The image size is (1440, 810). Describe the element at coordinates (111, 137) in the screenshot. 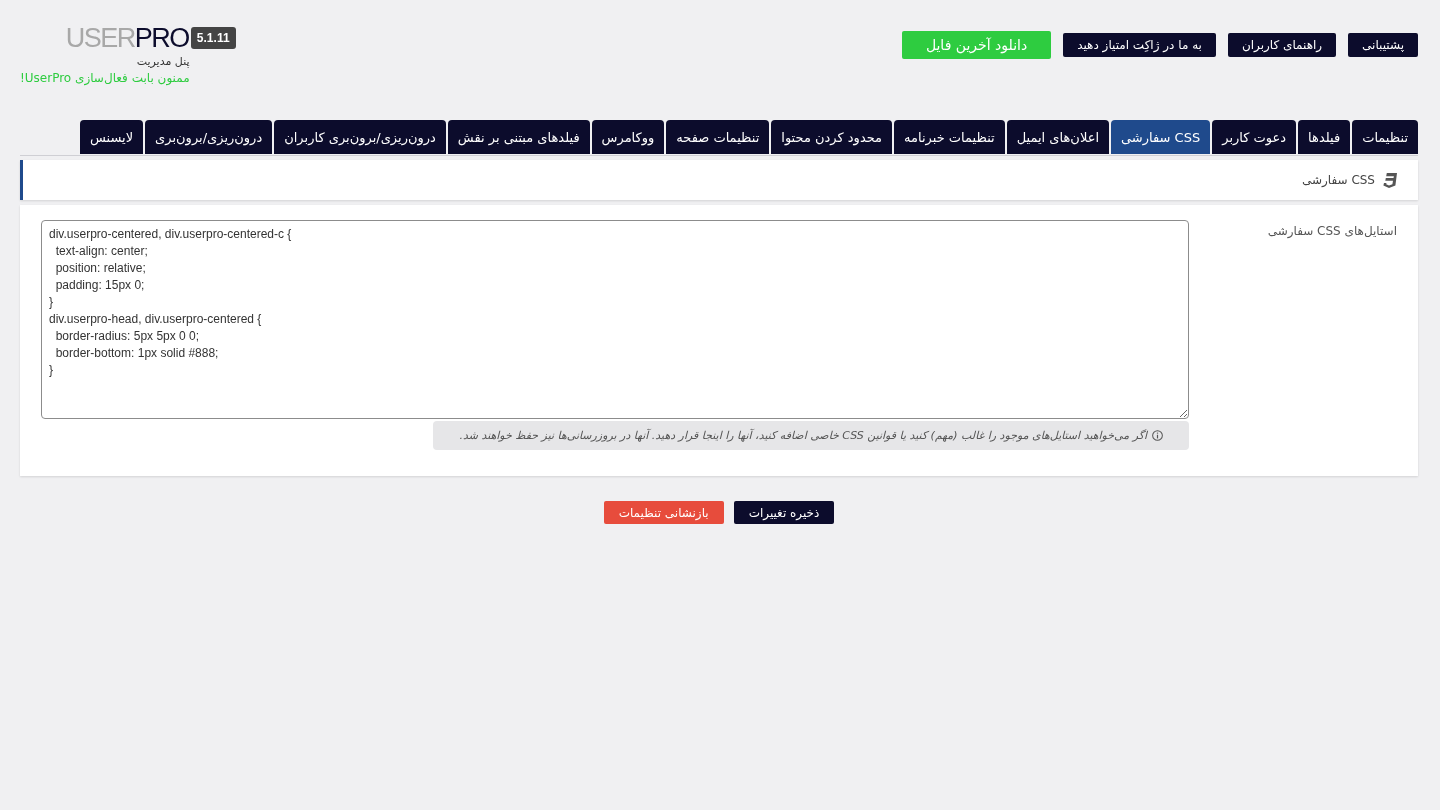

I see `tab: لایسنس` at that location.